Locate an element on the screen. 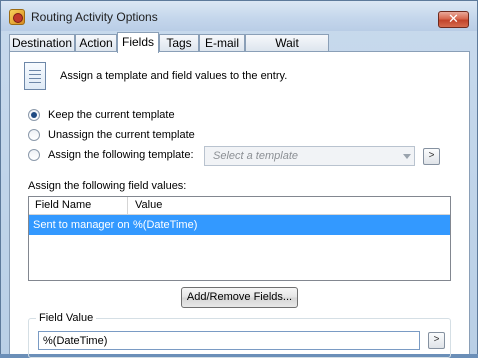 This screenshot has width=478, height=358. tab-destination: Destination is located at coordinates (42, 42).